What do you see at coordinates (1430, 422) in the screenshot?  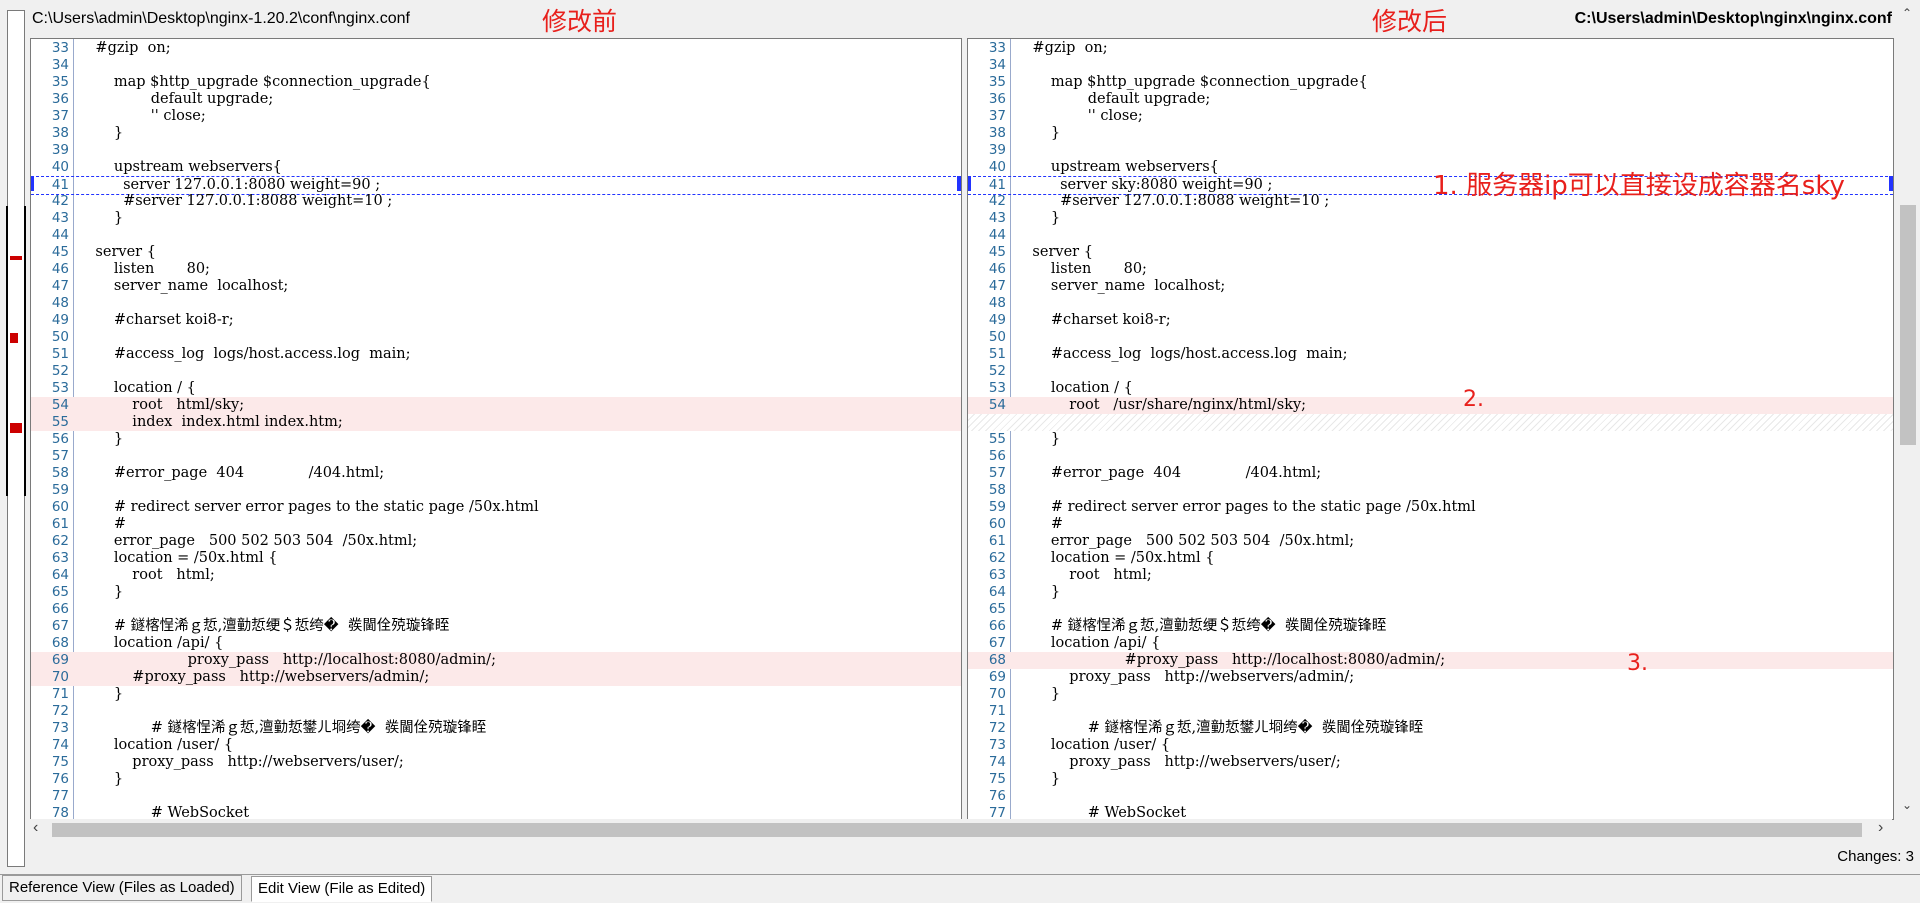 I see `code-line` at bounding box center [1430, 422].